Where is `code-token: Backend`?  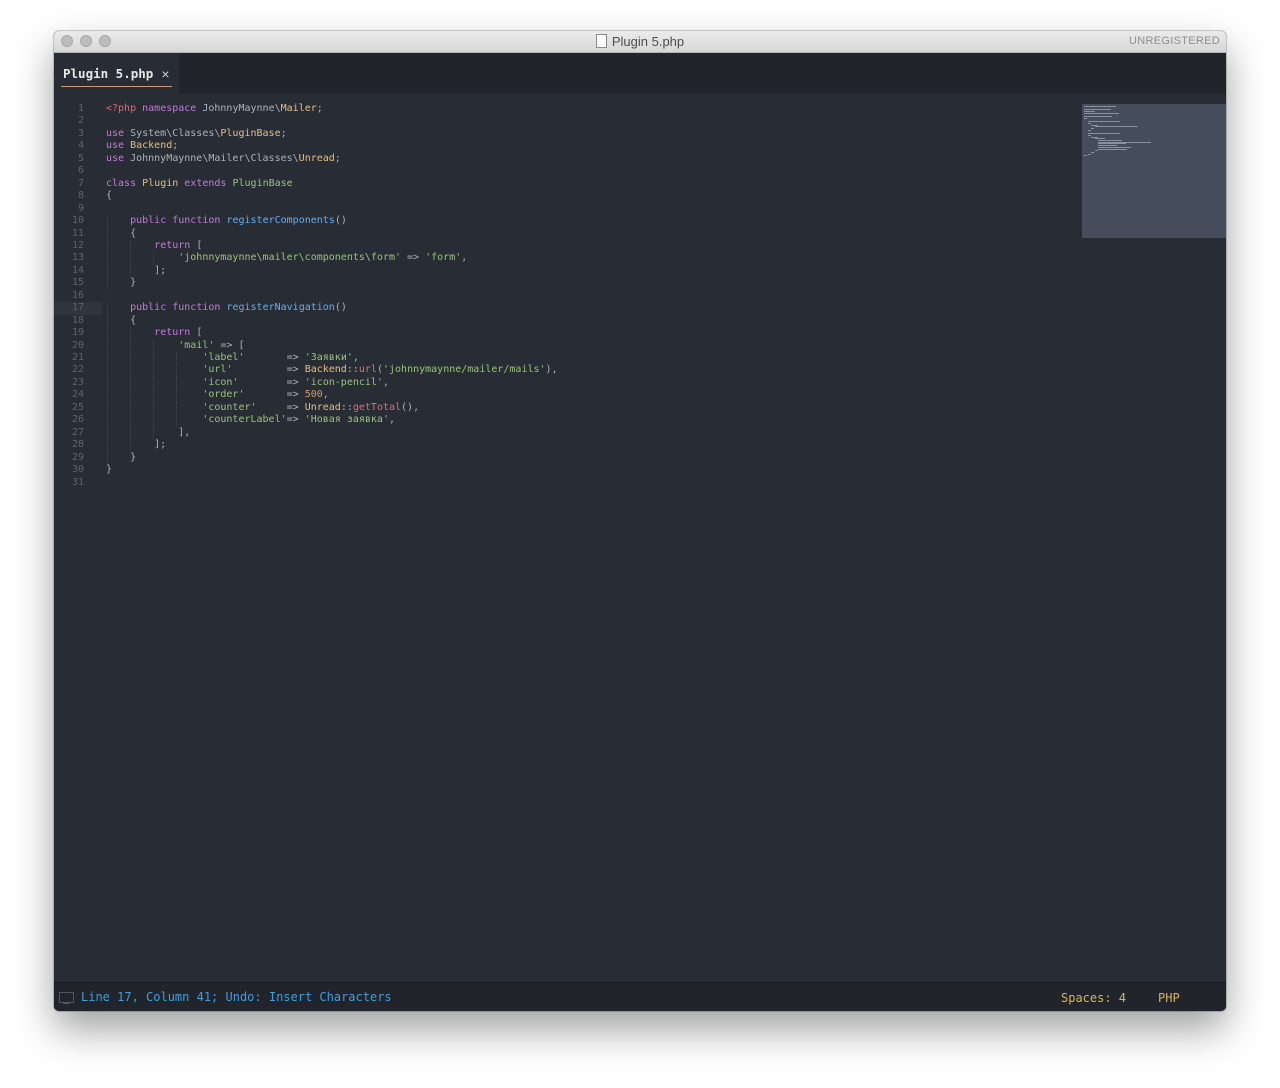
code-token: Backend is located at coordinates (151, 146).